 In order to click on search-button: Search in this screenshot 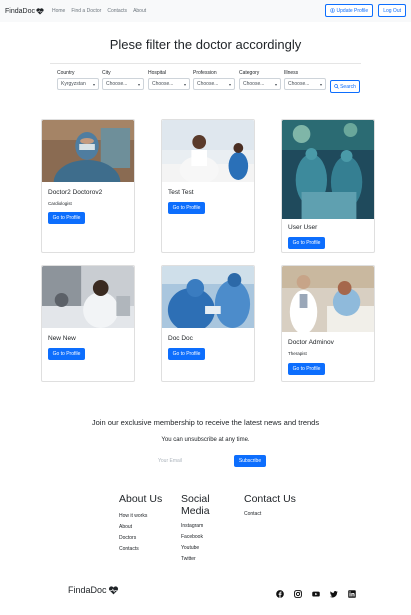, I will do `click(345, 86)`.